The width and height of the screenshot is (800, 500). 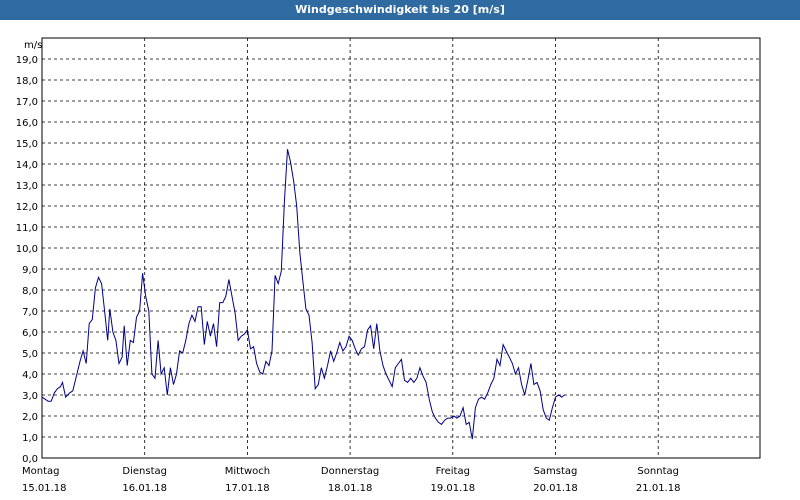 I want to click on y-tick-label: 3,0, so click(x=30, y=396).